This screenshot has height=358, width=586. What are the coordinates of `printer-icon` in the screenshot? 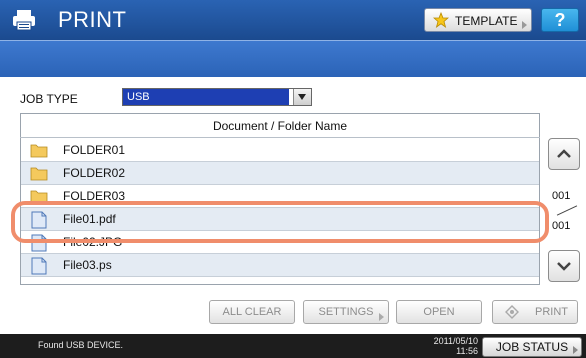 It's located at (24, 20).